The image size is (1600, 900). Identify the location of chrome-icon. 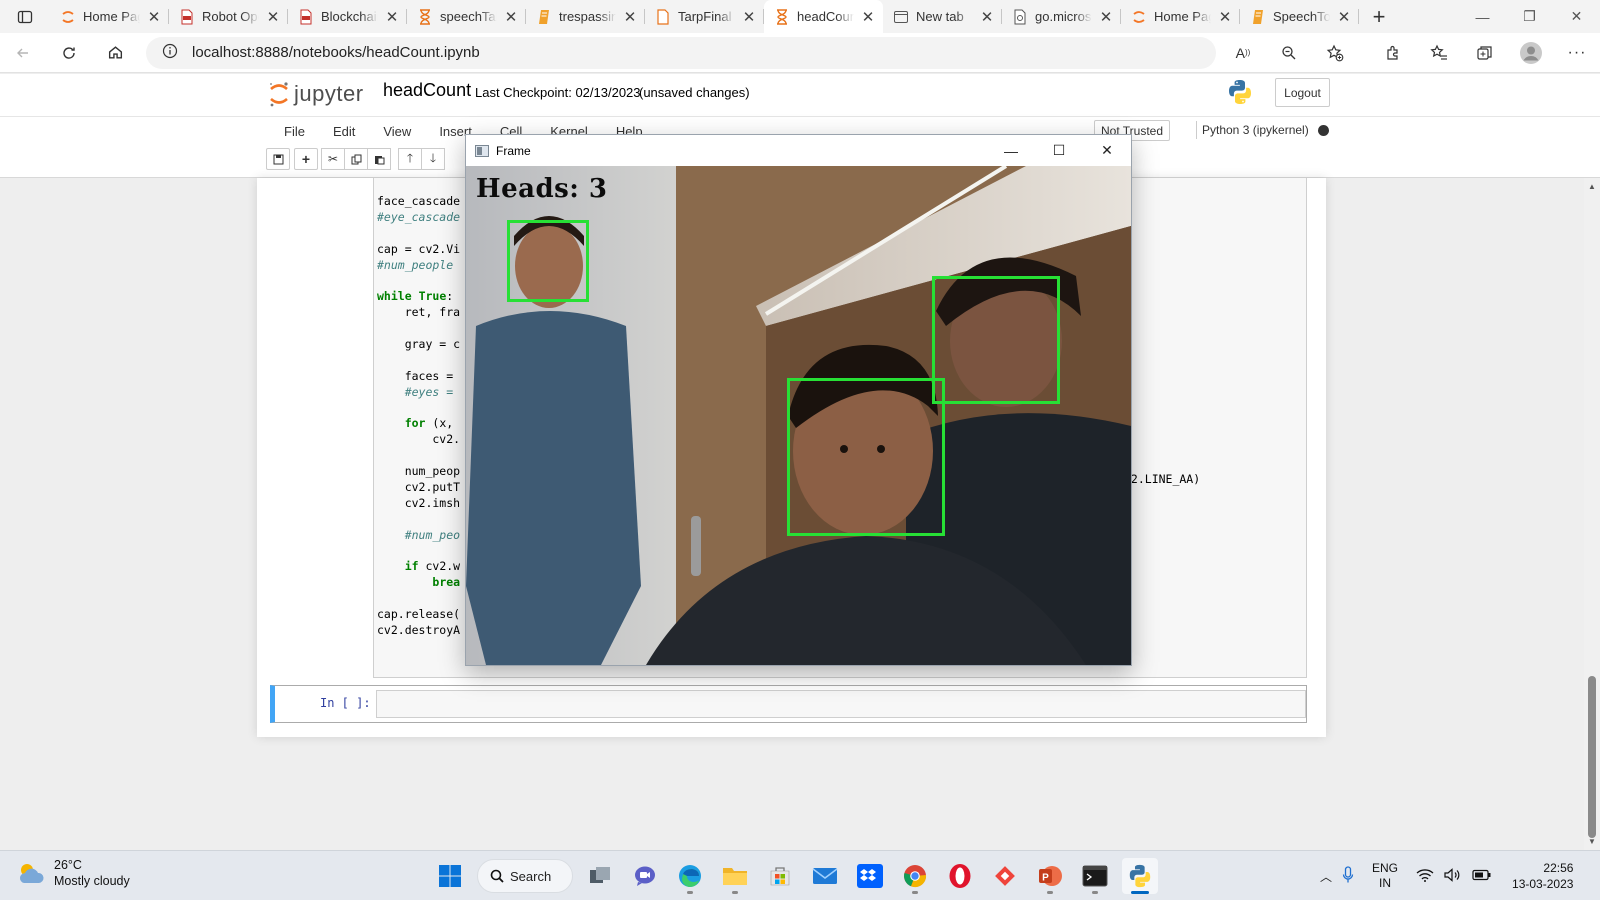
(915, 876).